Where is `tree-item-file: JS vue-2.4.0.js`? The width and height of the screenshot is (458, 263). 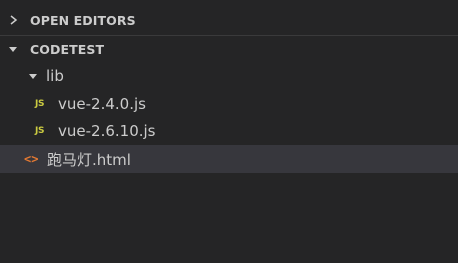
tree-item-file: JS vue-2.4.0.js is located at coordinates (229, 104).